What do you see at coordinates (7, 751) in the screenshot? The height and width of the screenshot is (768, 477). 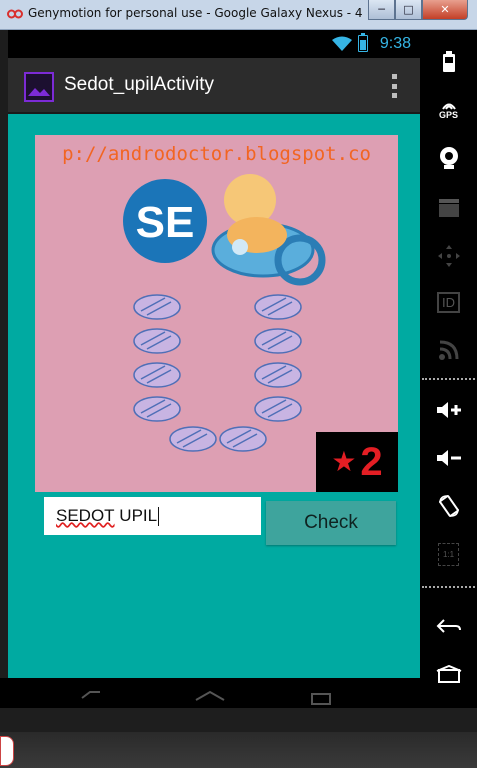 I see `taskbar-app-icon` at bounding box center [7, 751].